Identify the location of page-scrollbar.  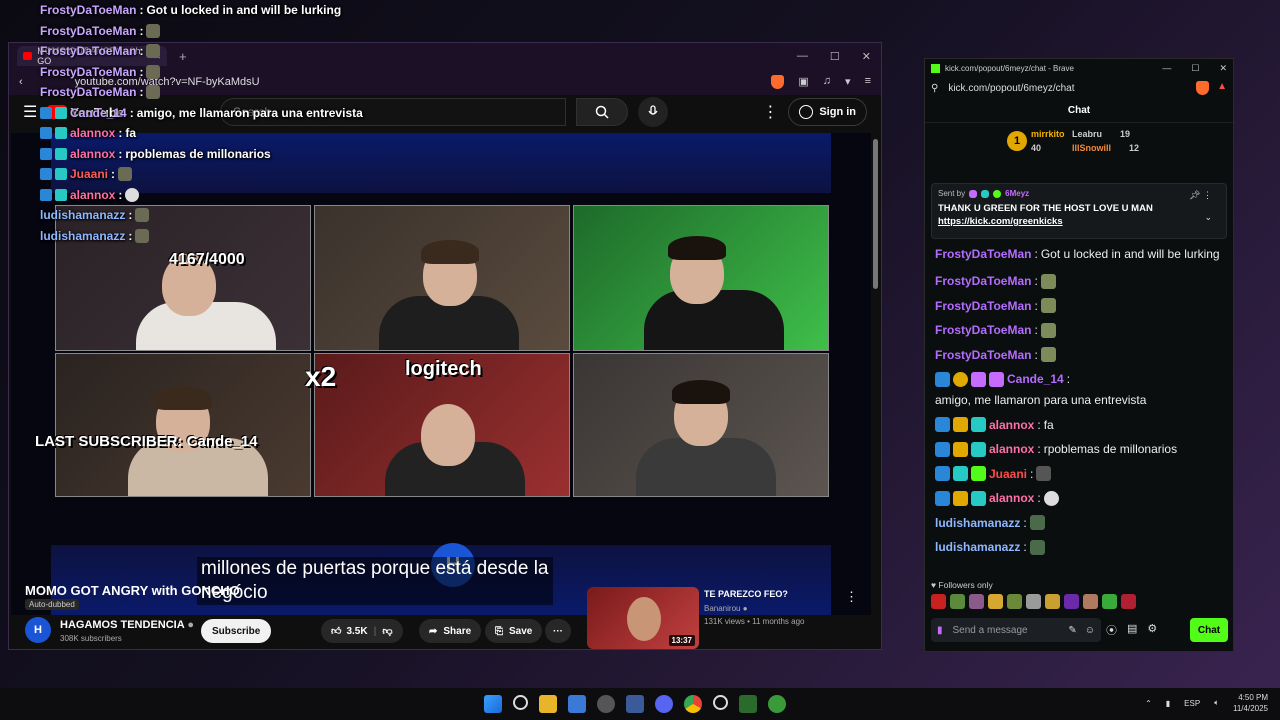
(875, 388).